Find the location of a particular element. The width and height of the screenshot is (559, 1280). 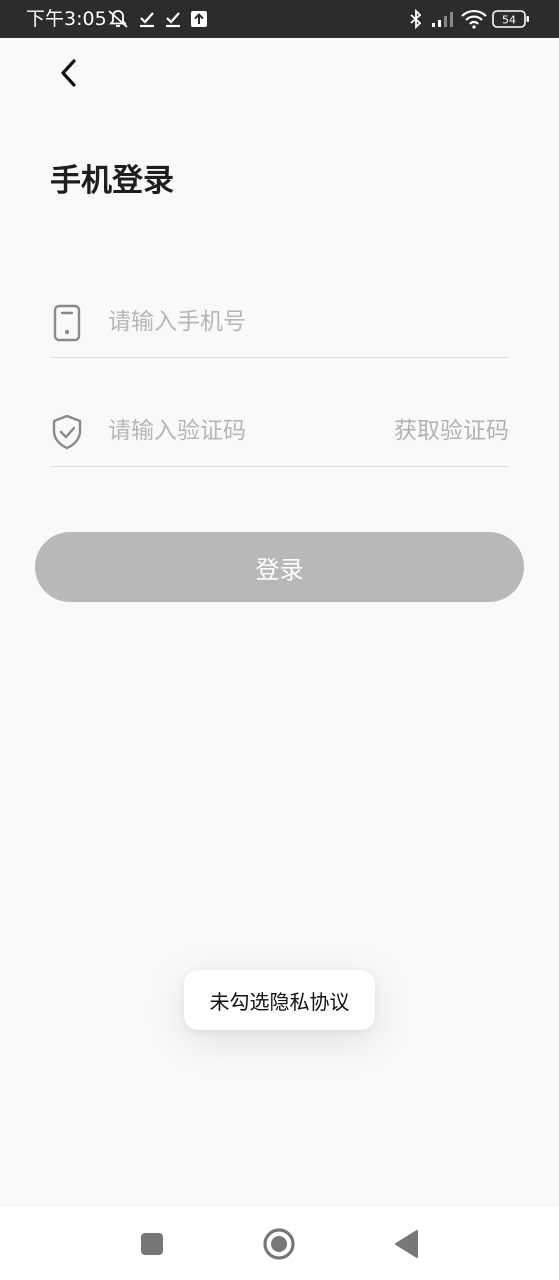

get-code-button: 获取验证码 is located at coordinates (451, 431).